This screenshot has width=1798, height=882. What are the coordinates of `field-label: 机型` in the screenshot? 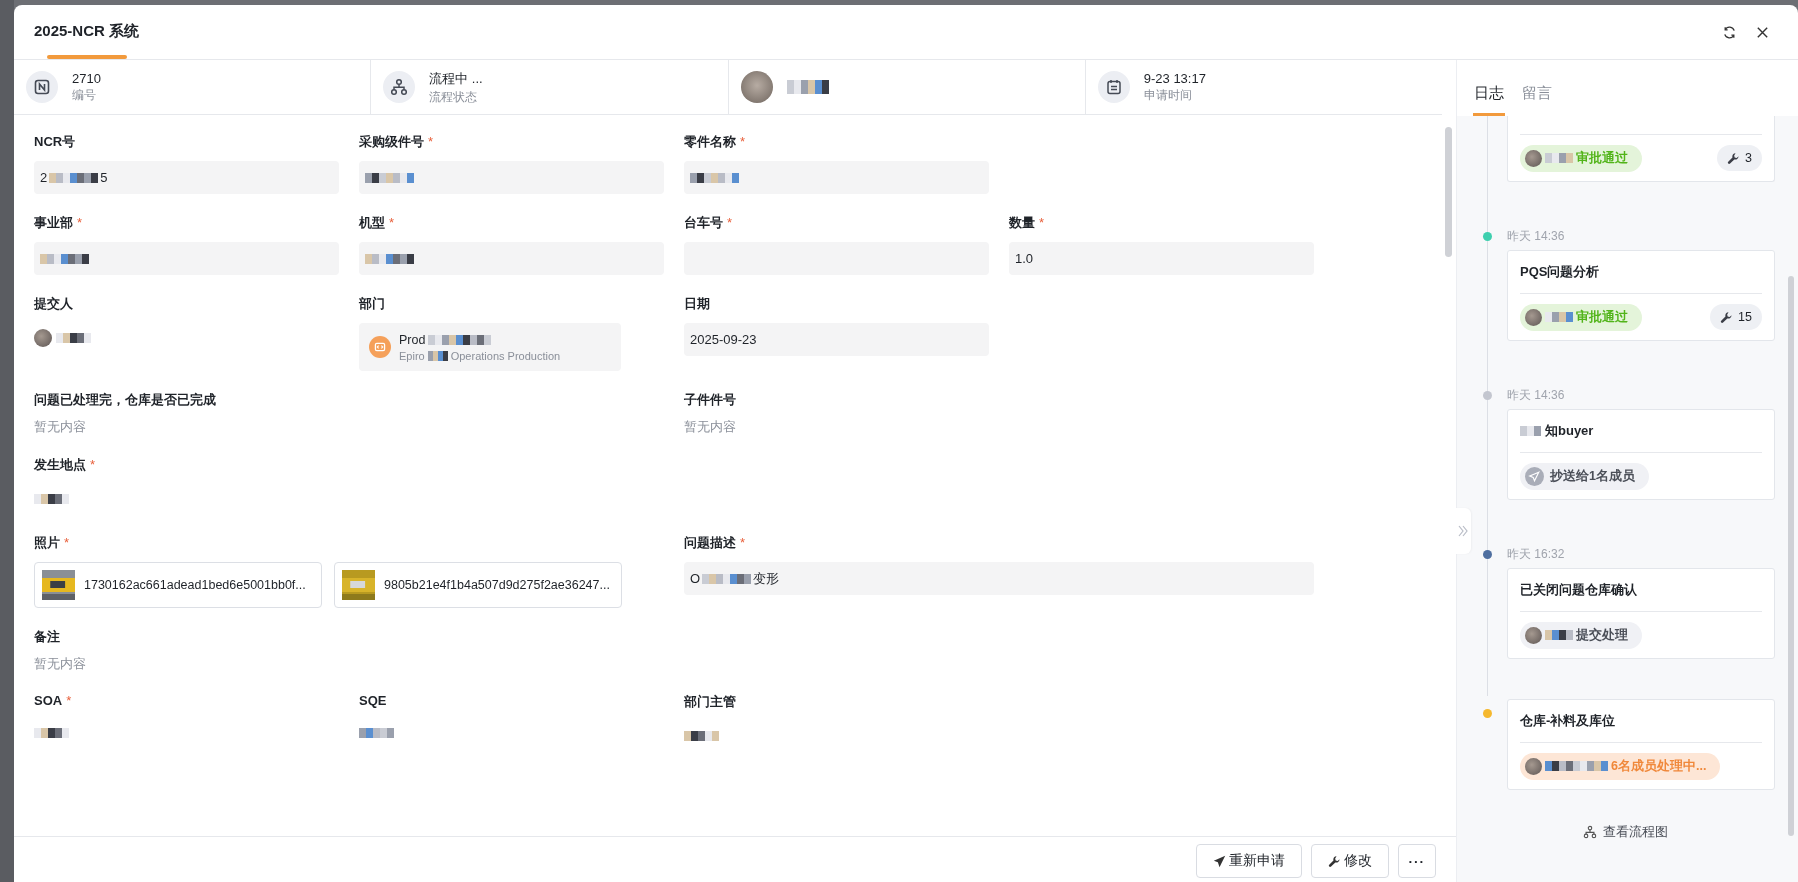 It's located at (372, 223).